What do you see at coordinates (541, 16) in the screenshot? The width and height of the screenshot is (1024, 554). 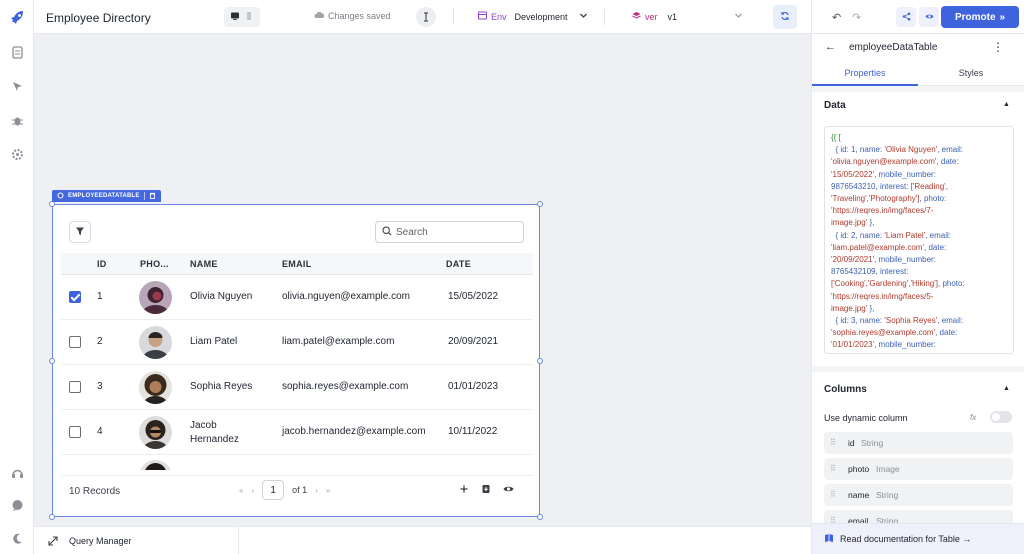 I see `env-value: Development` at bounding box center [541, 16].